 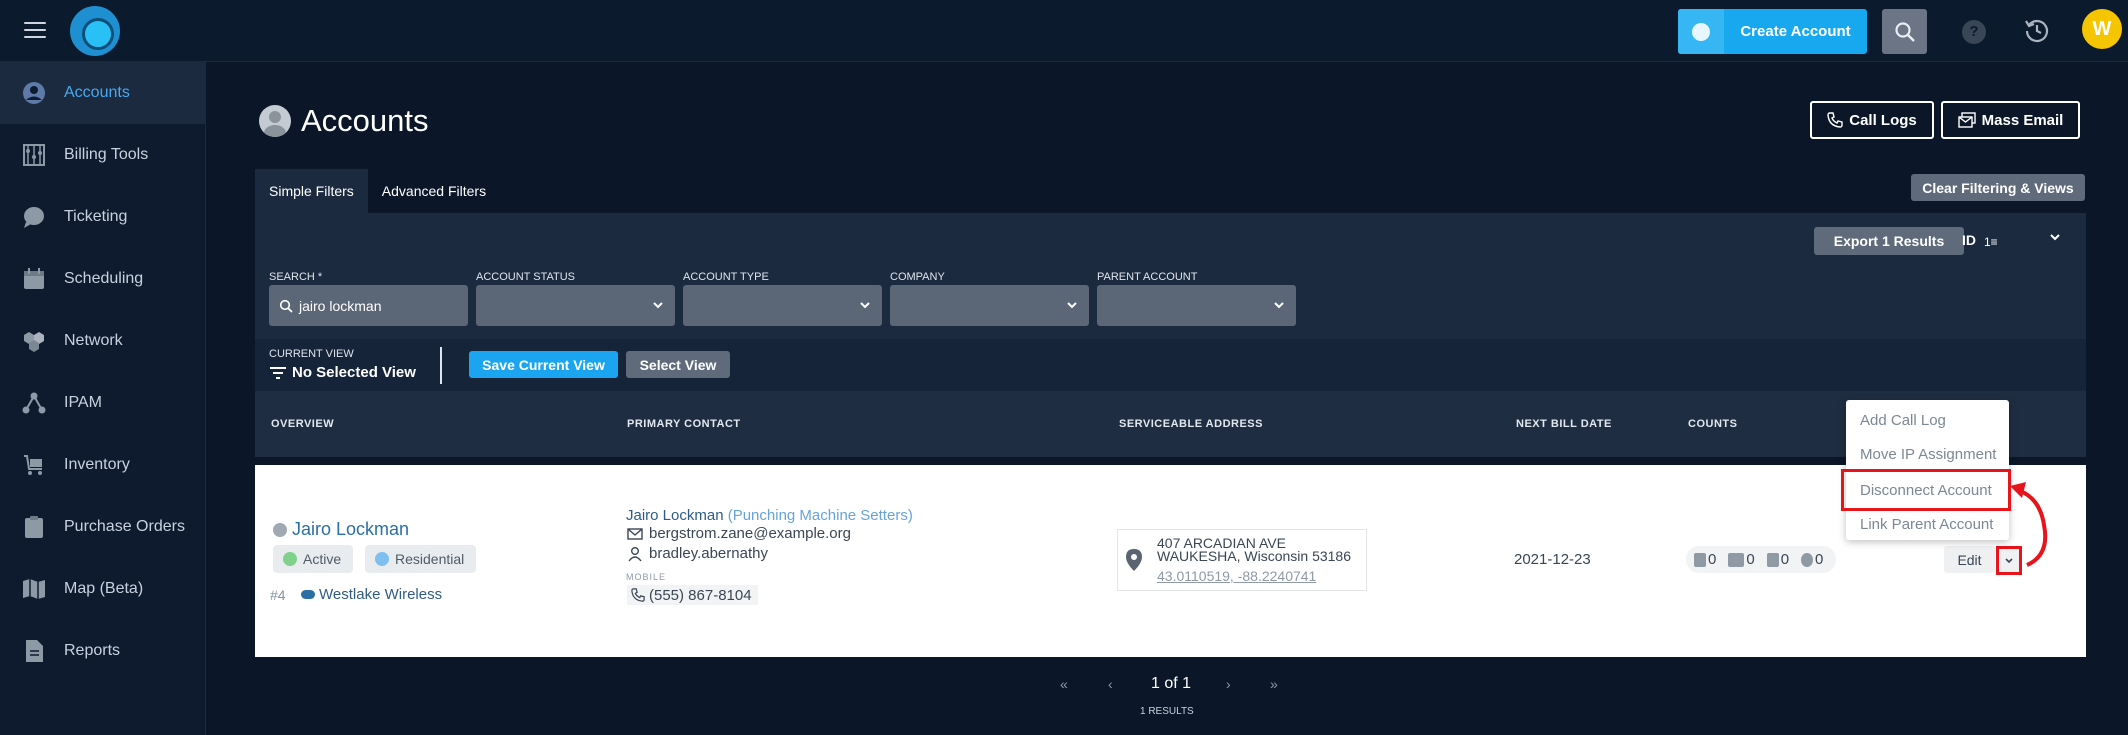 I want to click on sidebar-item-scheduling: Scheduling, so click(x=102, y=279).